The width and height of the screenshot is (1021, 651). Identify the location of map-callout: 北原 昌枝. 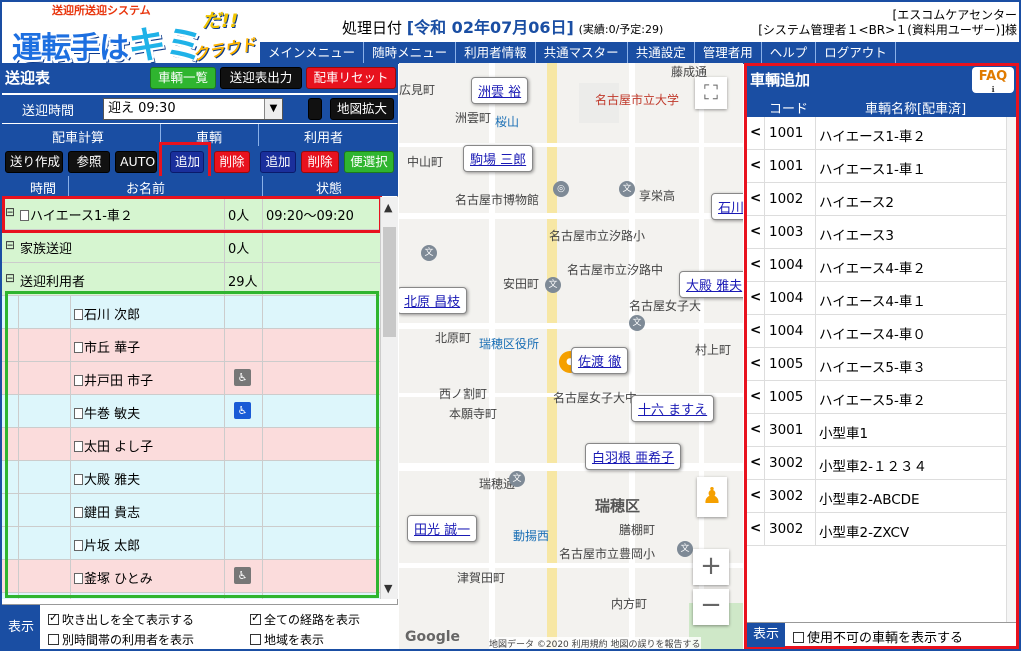
(433, 300).